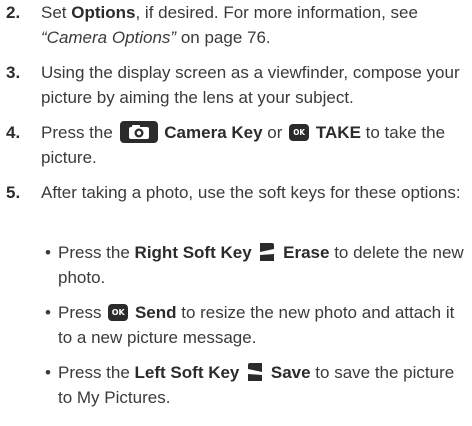 The height and width of the screenshot is (426, 472). I want to click on send-label: Send, so click(155, 312).